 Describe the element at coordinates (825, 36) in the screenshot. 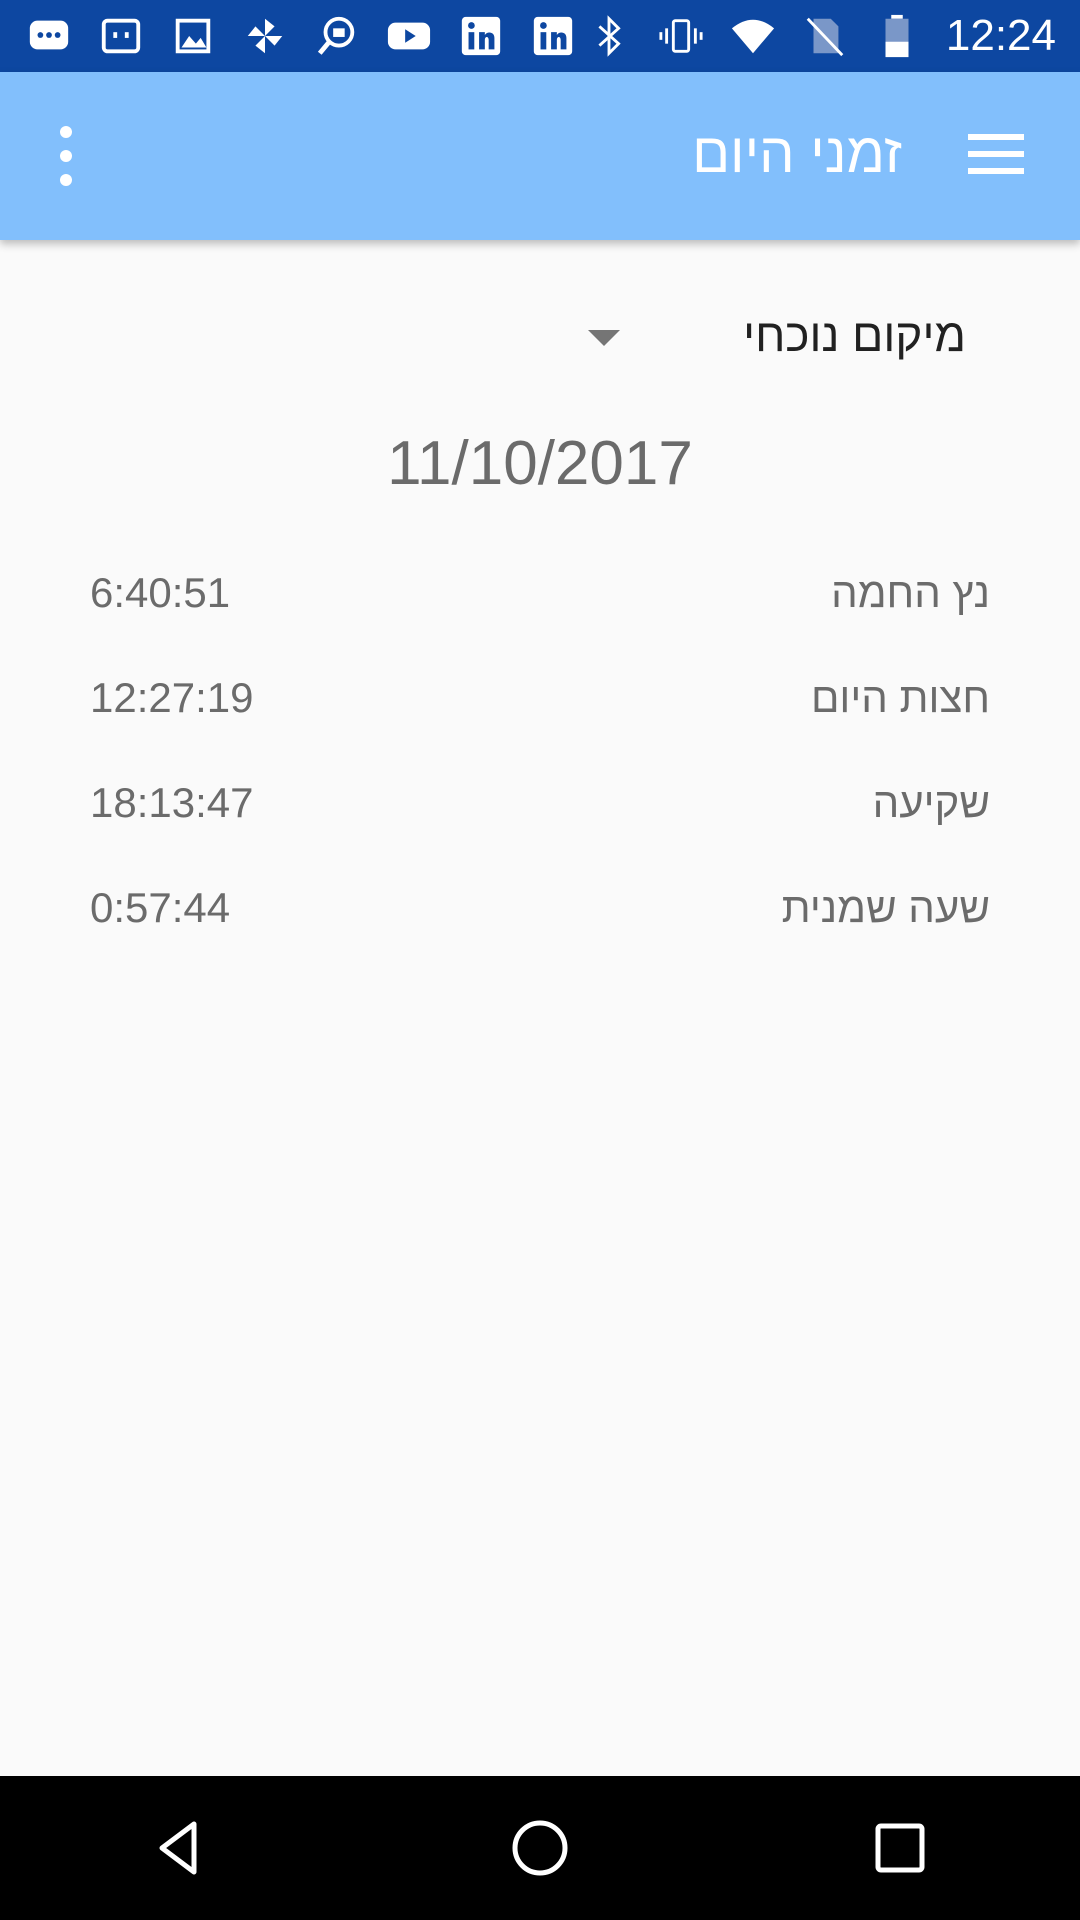

I see `no-sim-icon` at that location.